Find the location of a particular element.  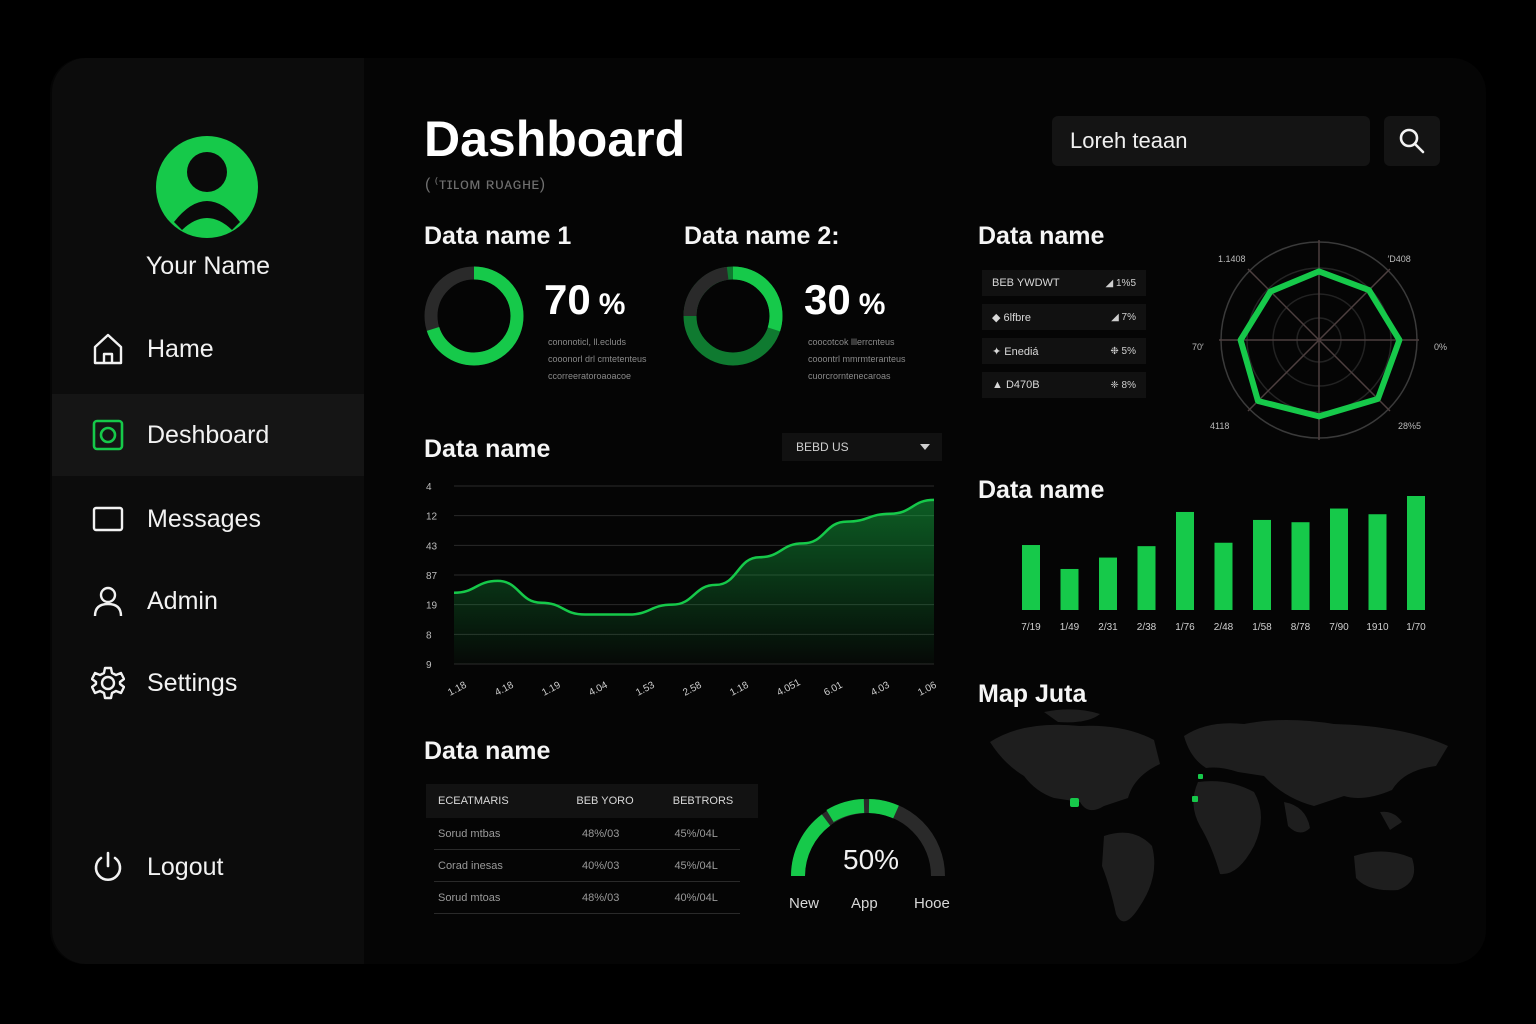

x-tick-label: 1910 is located at coordinates (1377, 627).